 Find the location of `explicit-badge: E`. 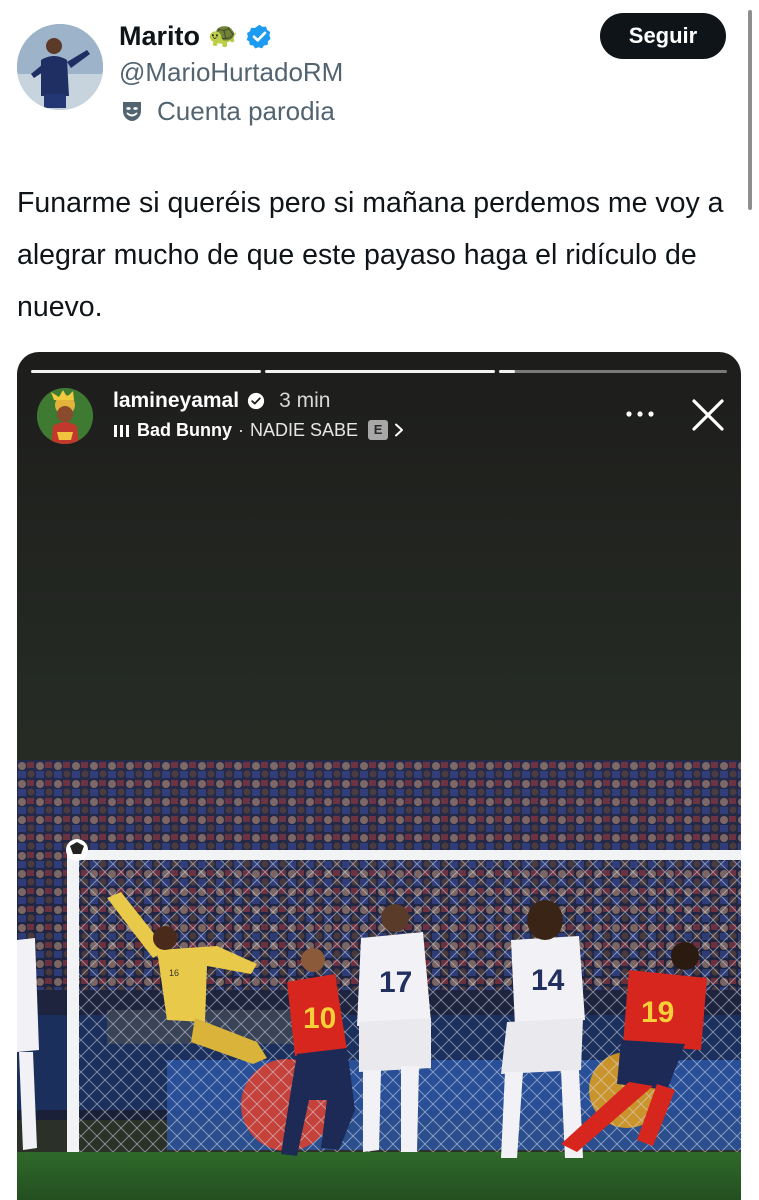

explicit-badge: E is located at coordinates (378, 430).